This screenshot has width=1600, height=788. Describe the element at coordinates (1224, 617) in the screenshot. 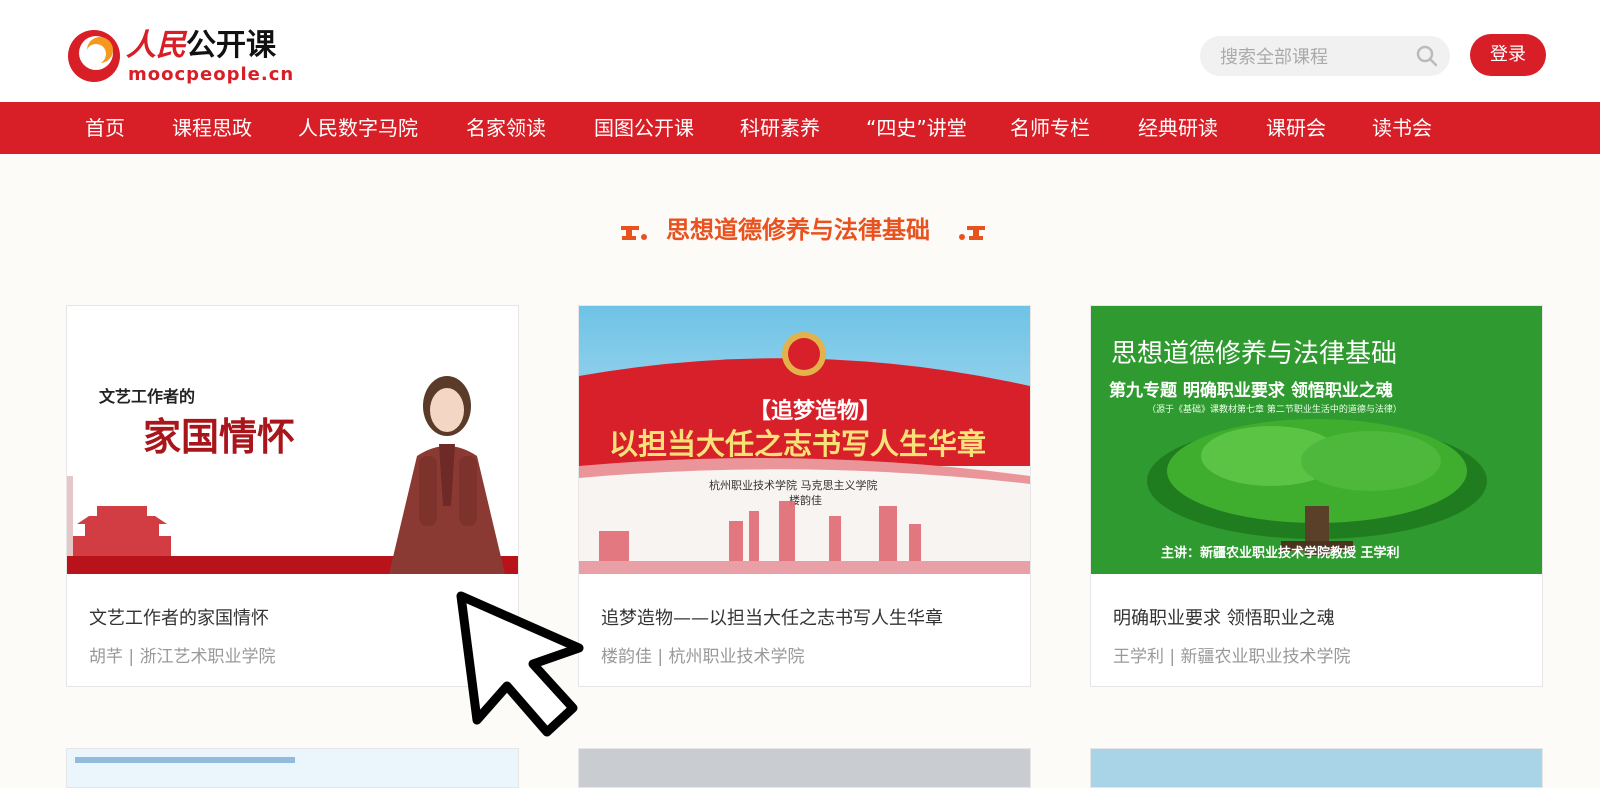

I see `course-title: 明确职业要求 领悟职业之魂` at that location.